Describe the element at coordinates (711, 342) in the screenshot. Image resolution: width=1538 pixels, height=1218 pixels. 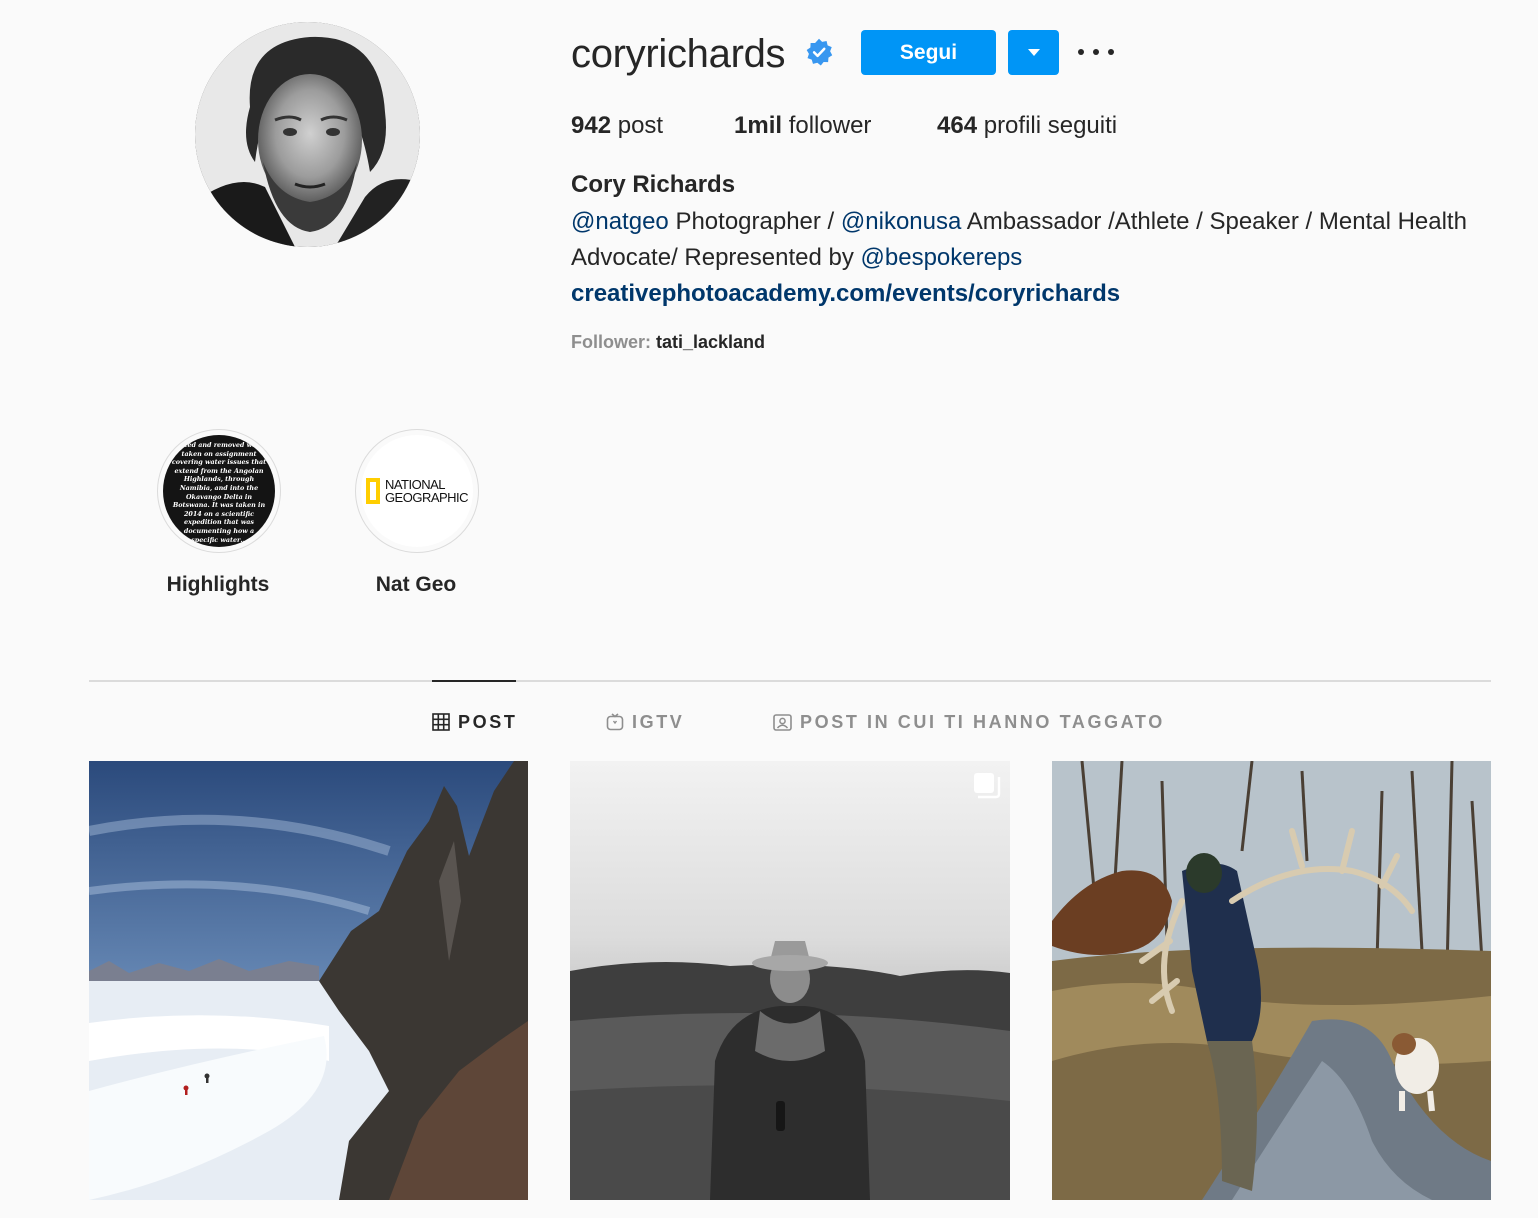
I see `followed-by-user: tati_lackland` at that location.